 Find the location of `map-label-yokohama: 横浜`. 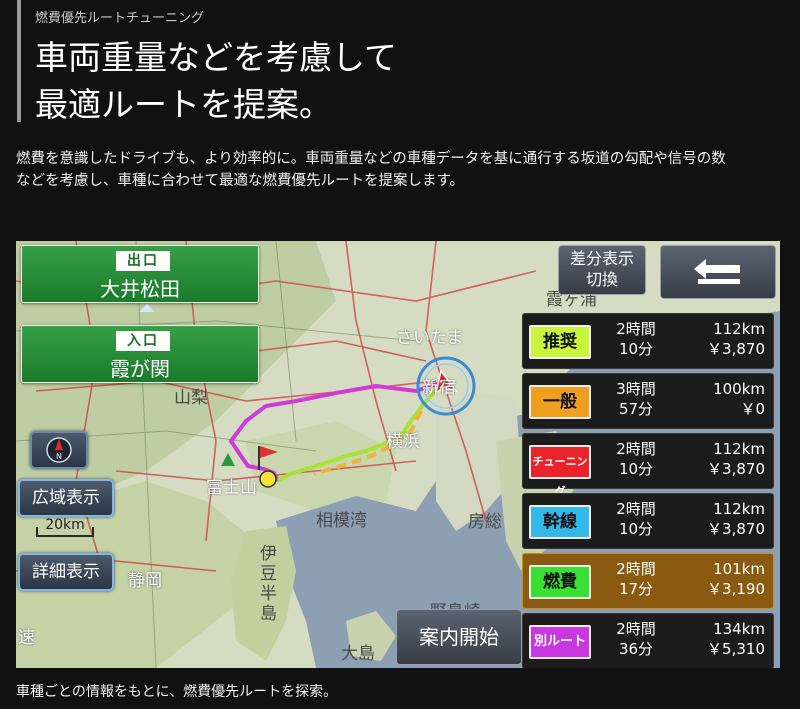

map-label-yokohama: 横浜 is located at coordinates (403, 442).